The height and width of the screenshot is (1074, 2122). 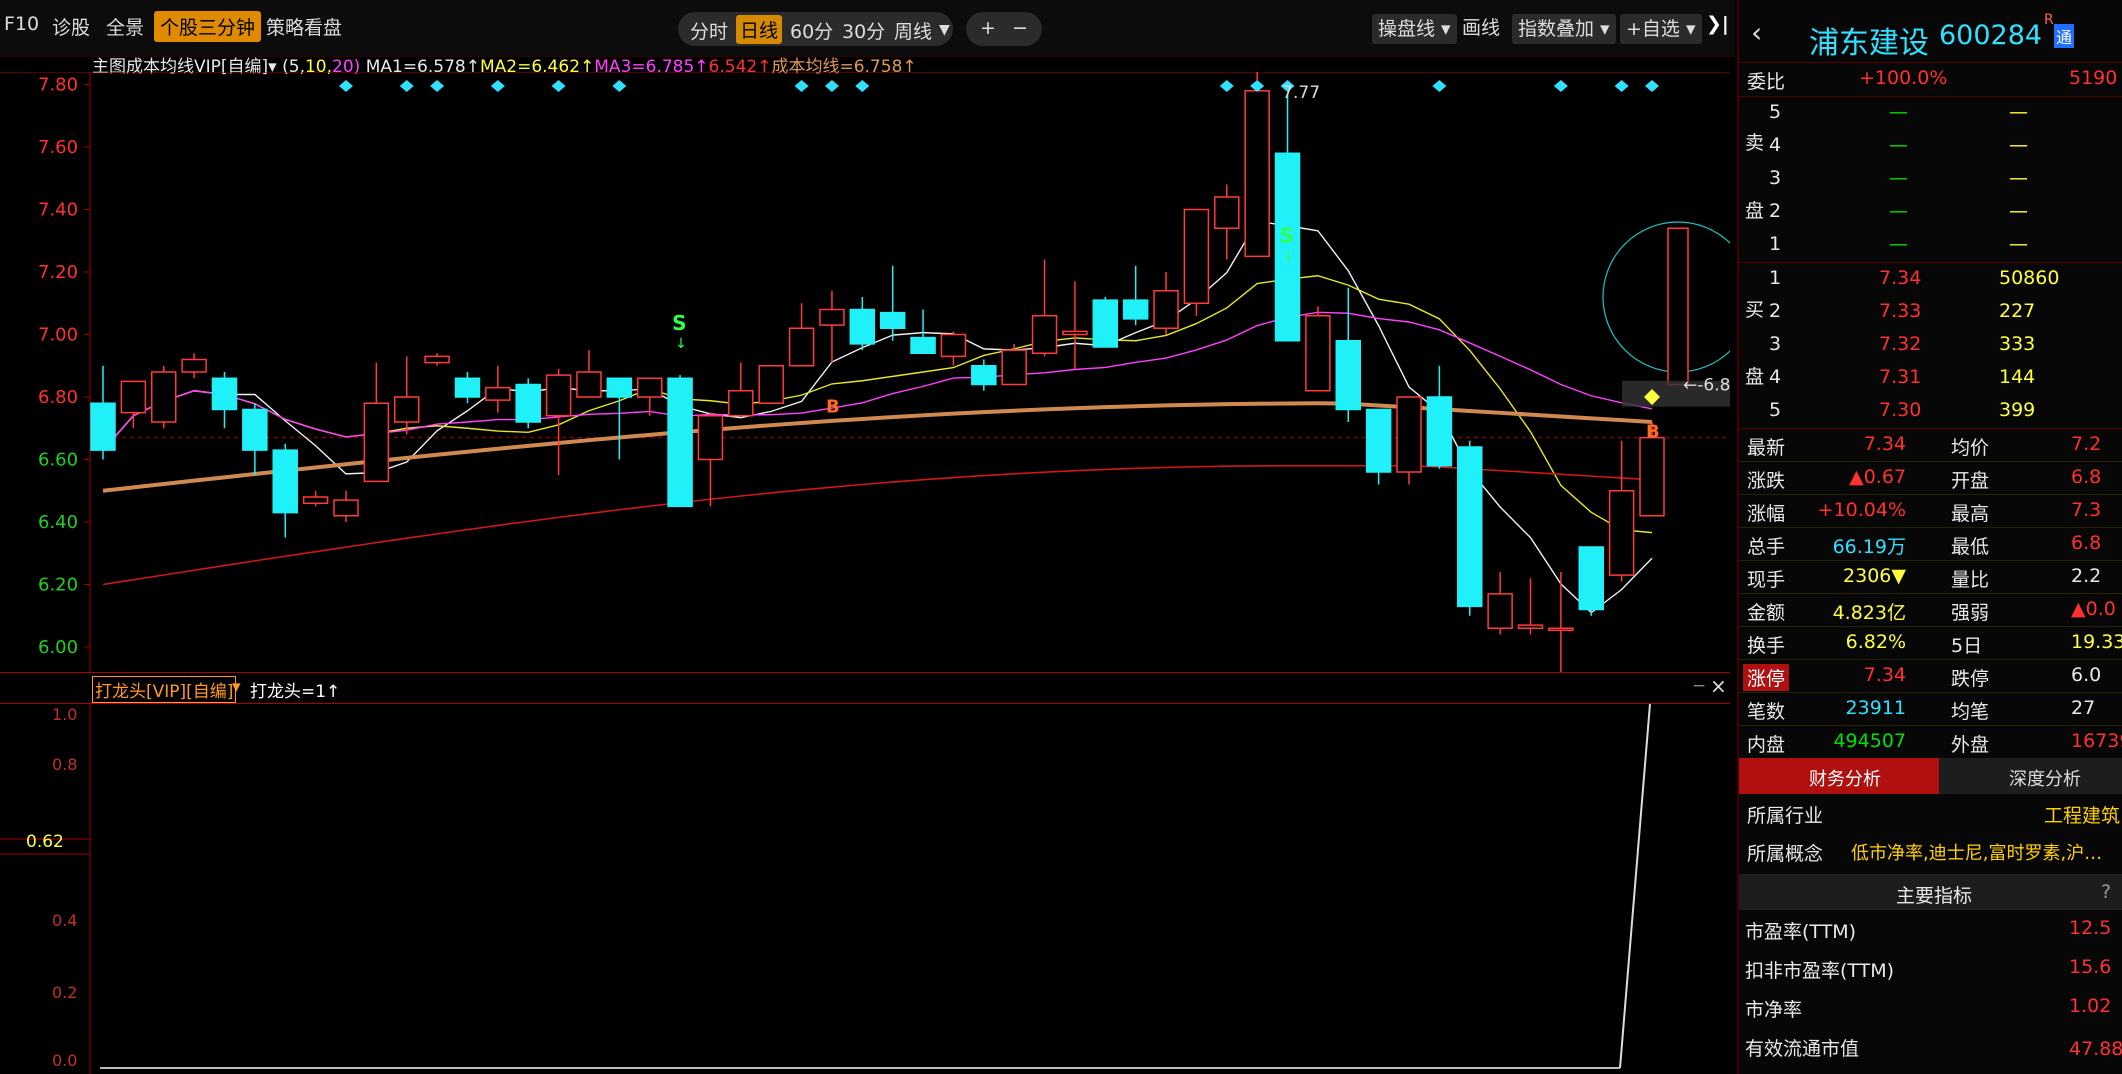 I want to click on margin-badge: R, so click(x=2049, y=20).